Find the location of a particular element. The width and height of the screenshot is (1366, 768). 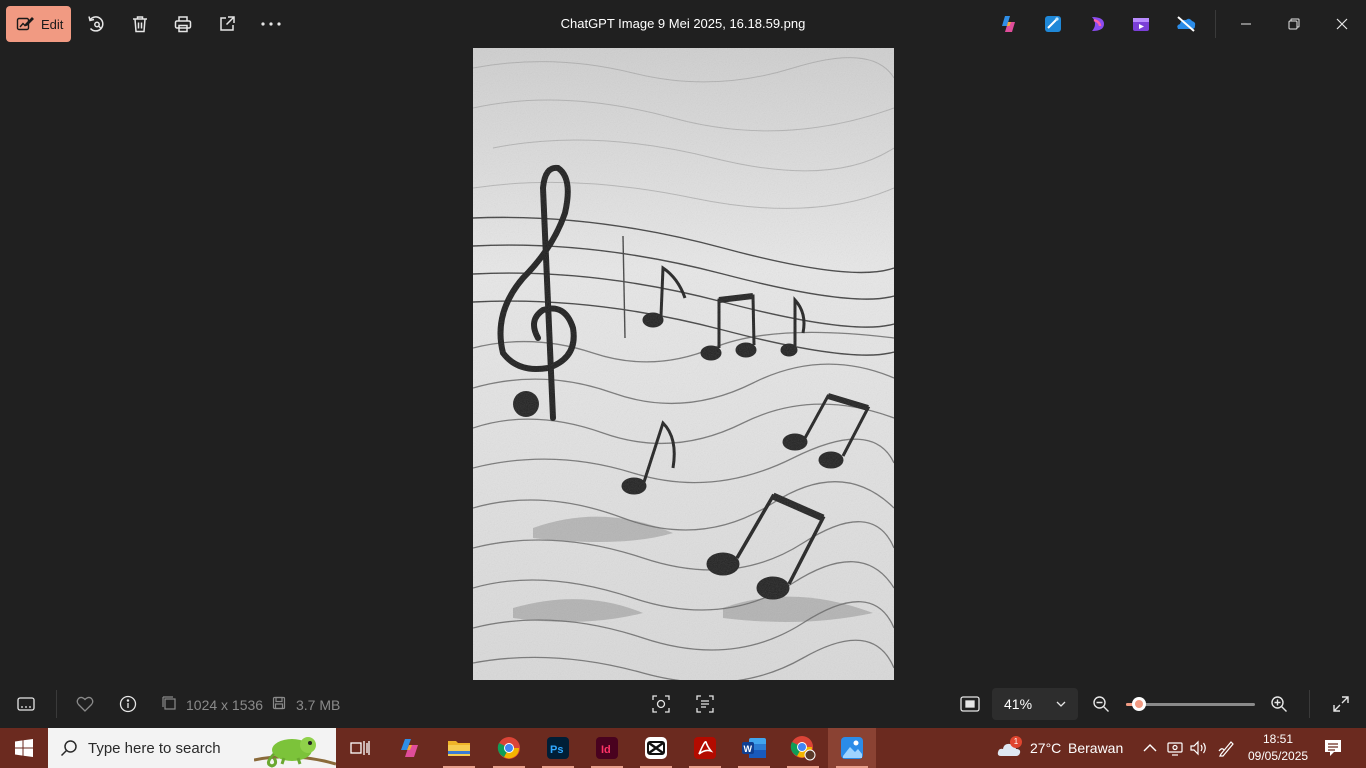

file-title: ChatGPT Image 9 Mei 2025, 16.18.59.png is located at coordinates (683, 23).